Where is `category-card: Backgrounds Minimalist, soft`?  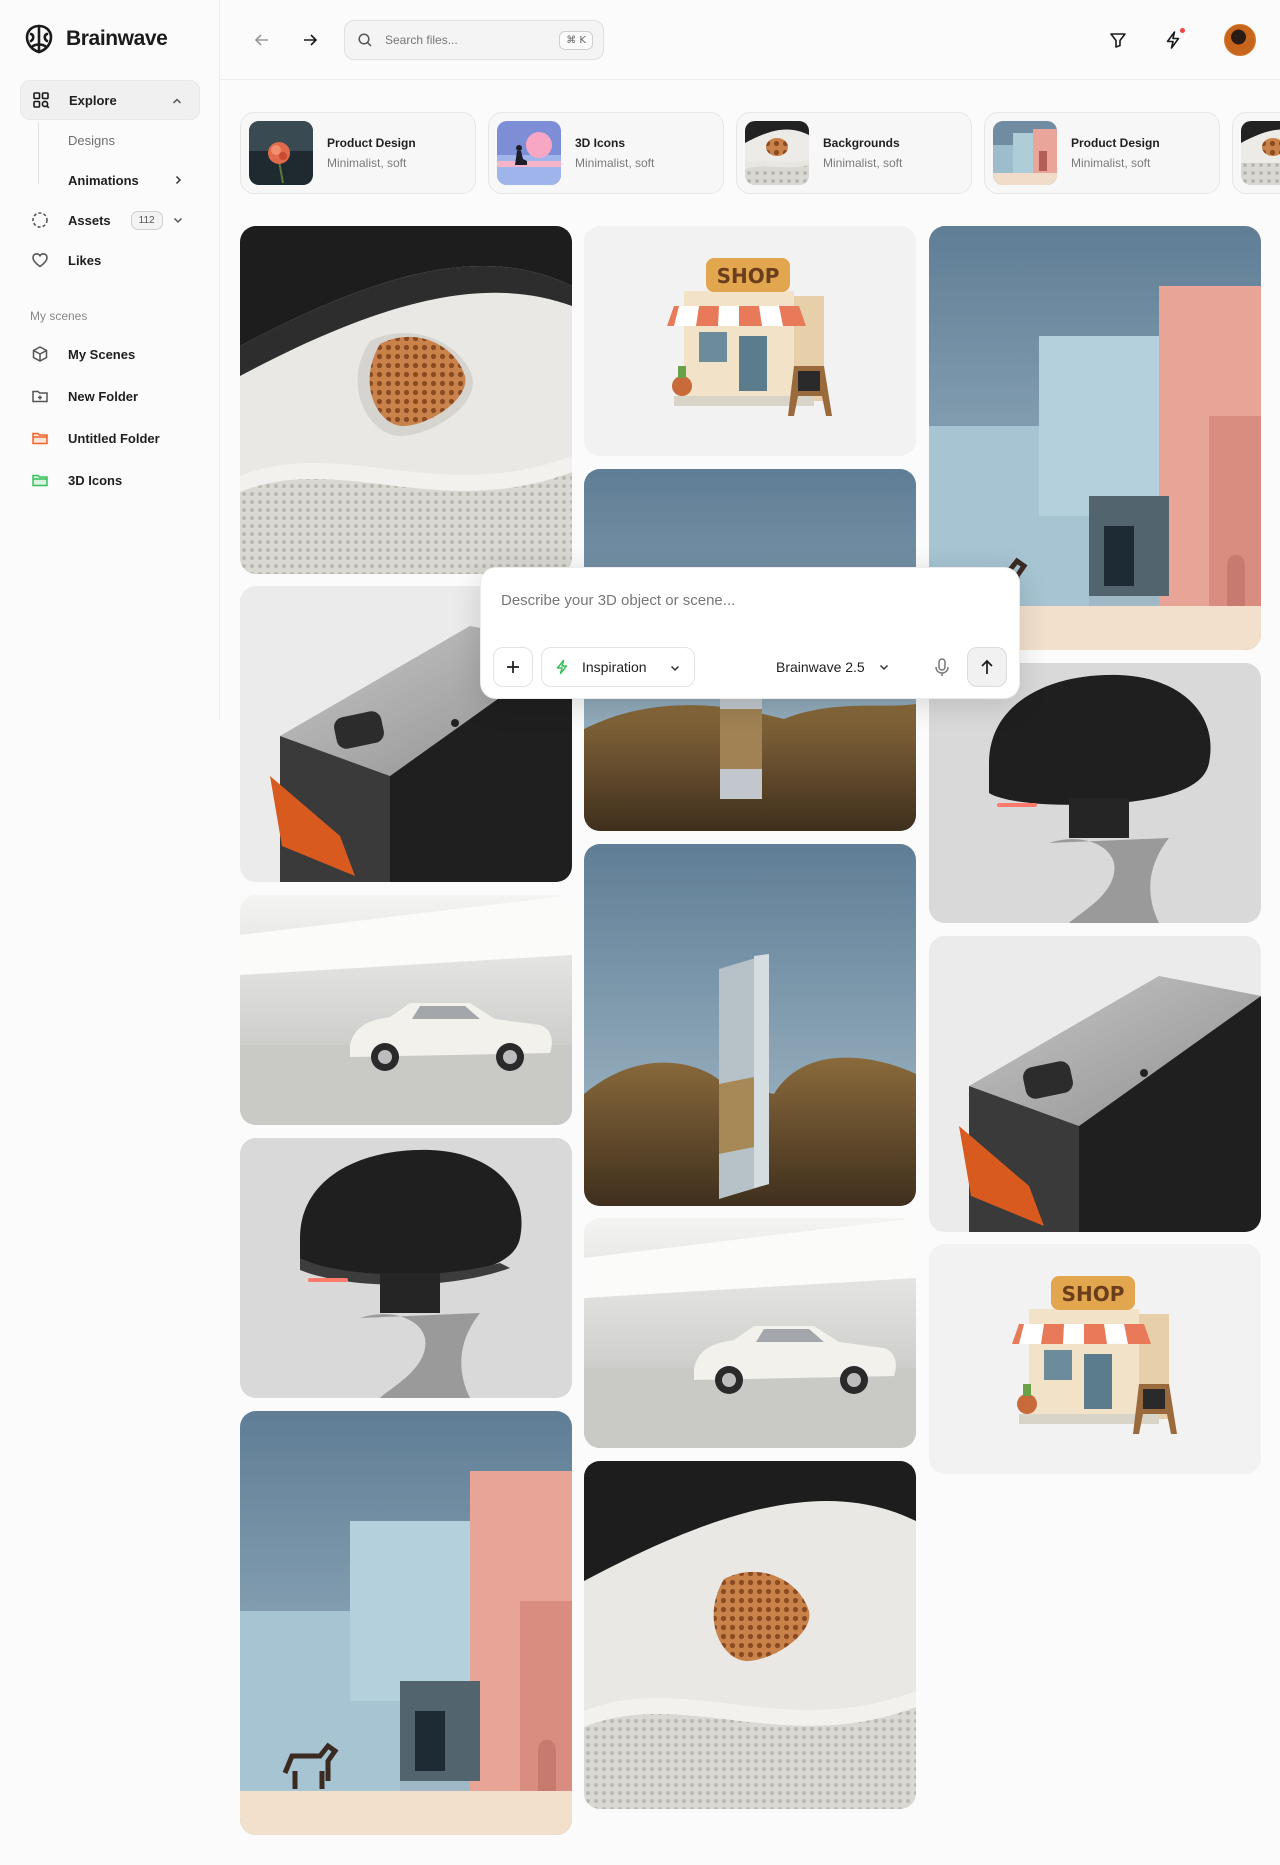
category-card: Backgrounds Minimalist, soft is located at coordinates (854, 153).